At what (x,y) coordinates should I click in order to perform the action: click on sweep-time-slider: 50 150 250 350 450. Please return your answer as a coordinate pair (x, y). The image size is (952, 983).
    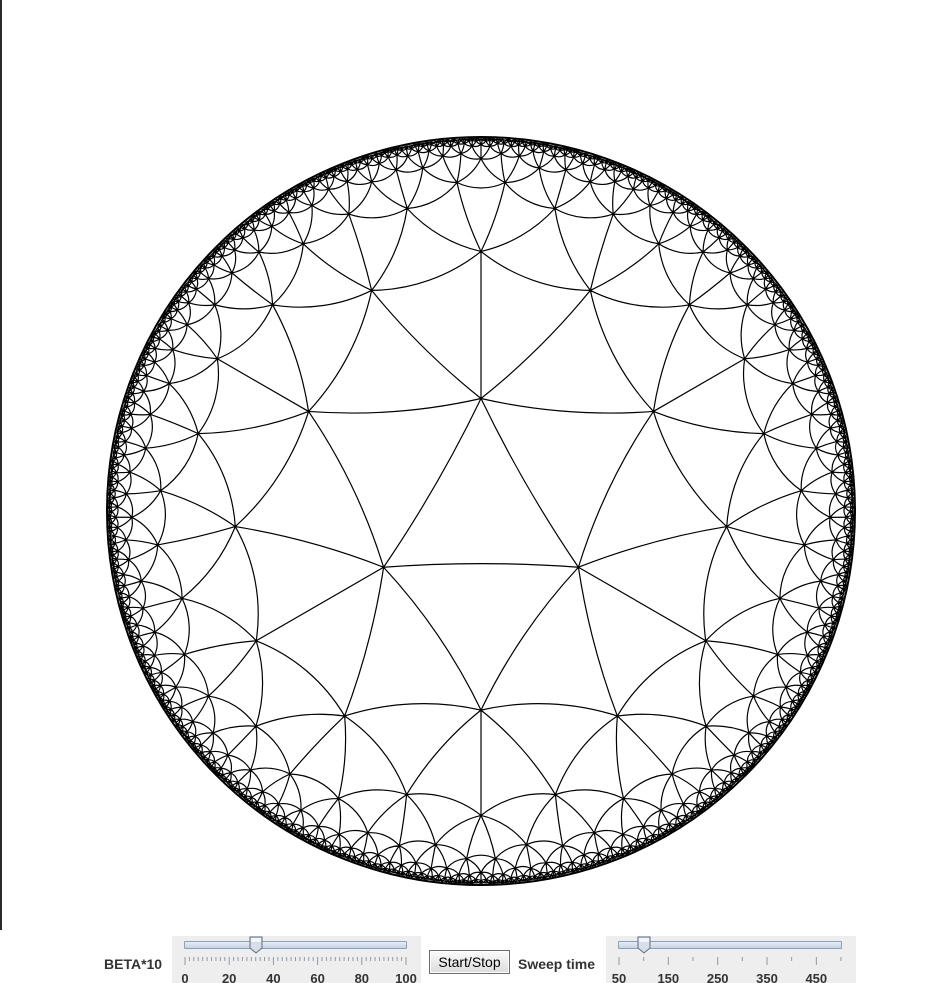
    Looking at the image, I should click on (731, 959).